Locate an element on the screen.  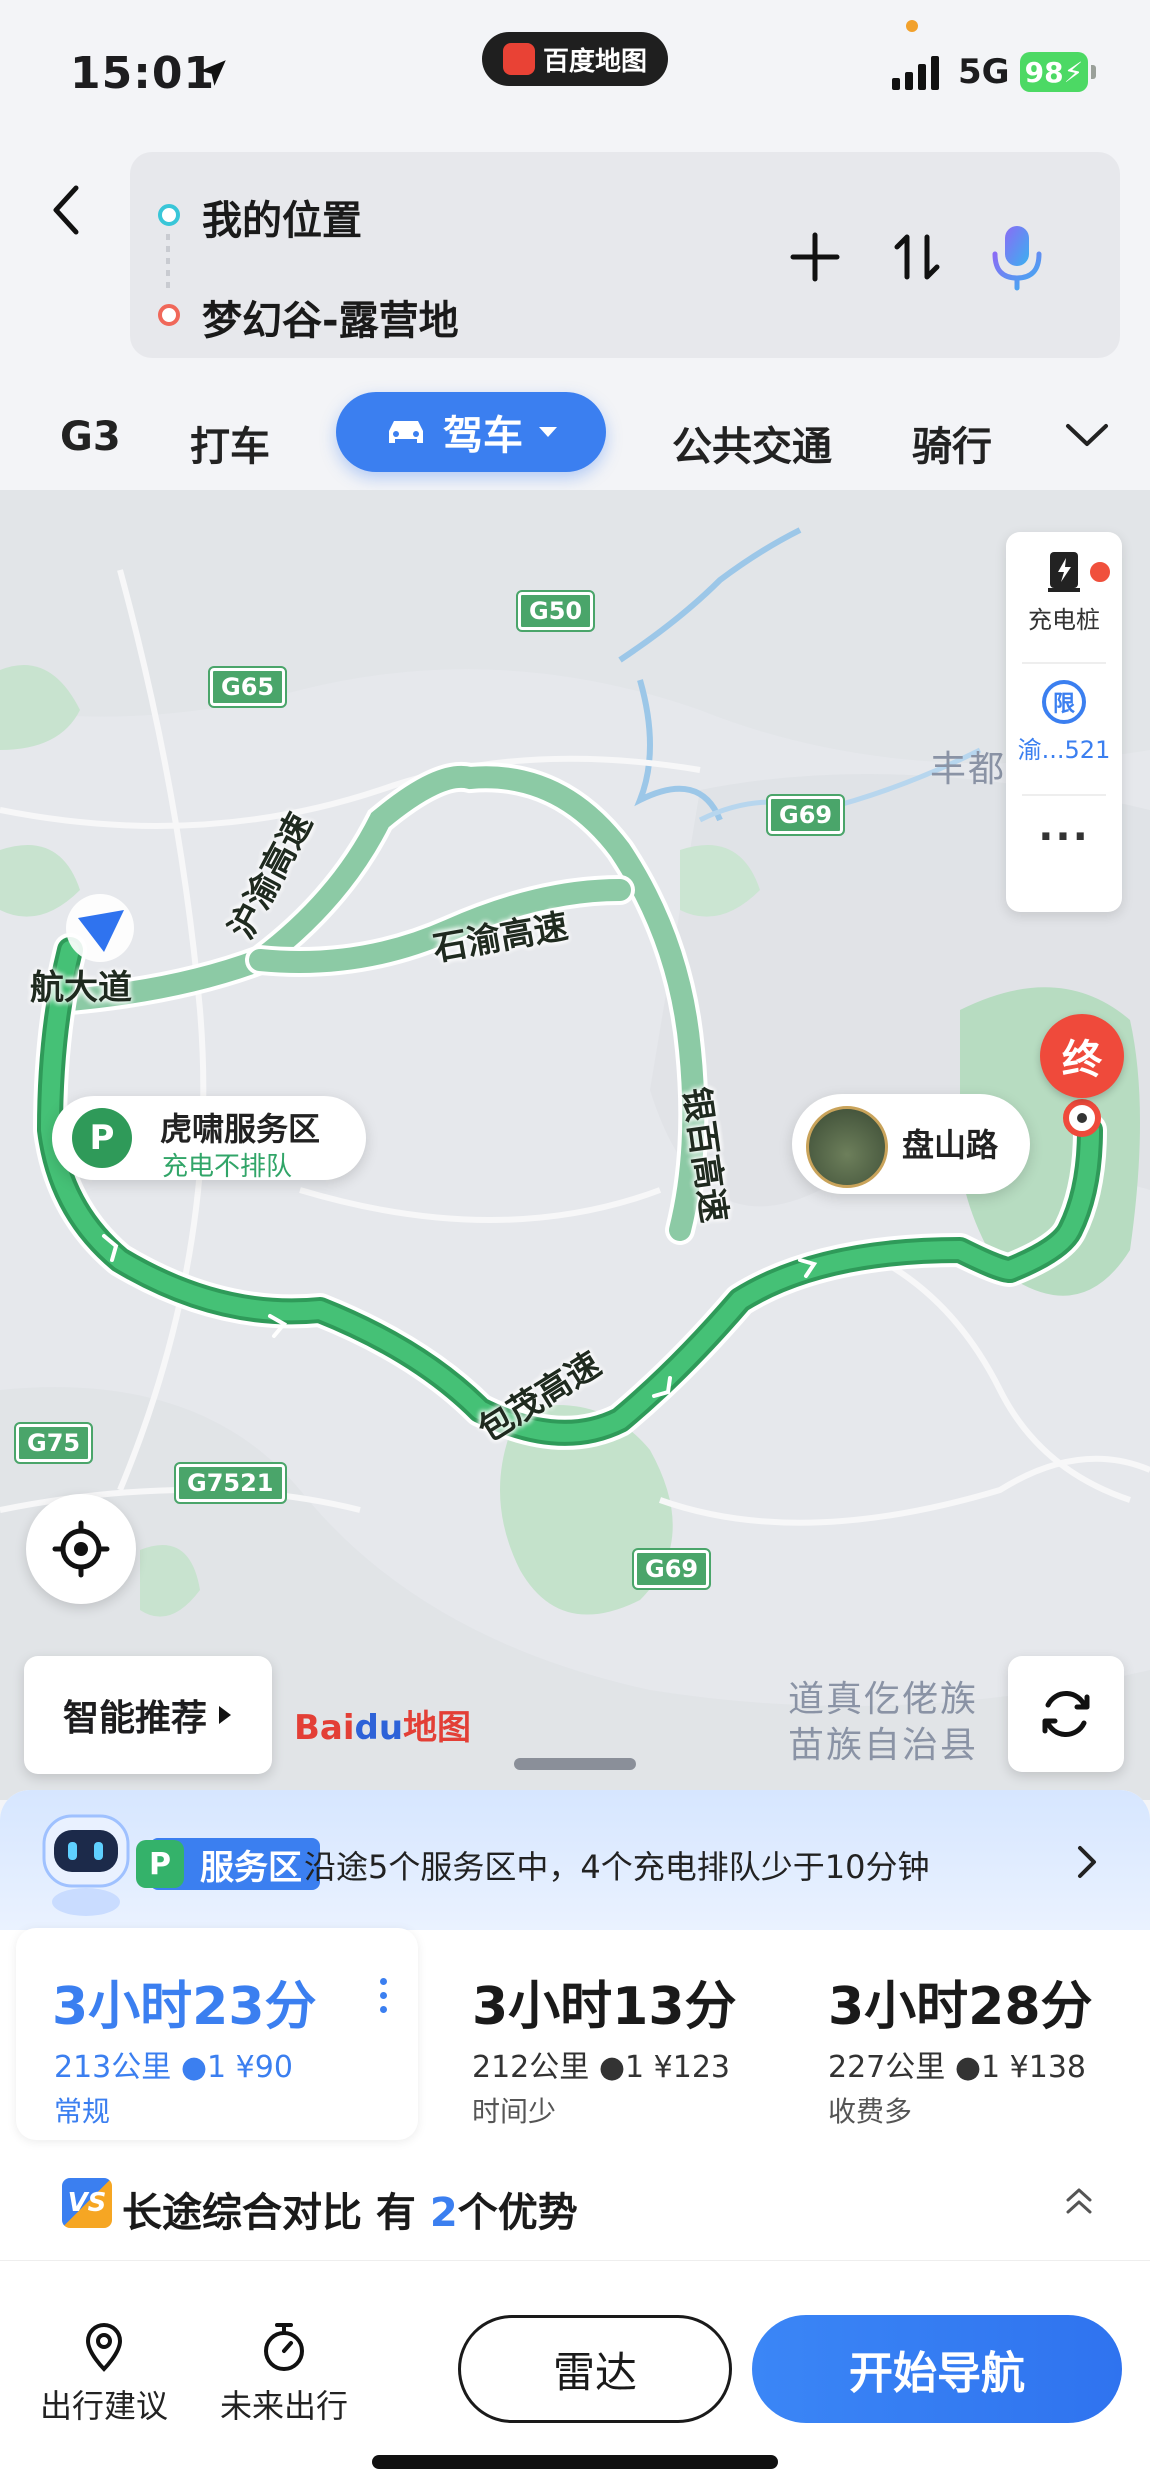
tab-drive: 驾车 is located at coordinates (471, 432).